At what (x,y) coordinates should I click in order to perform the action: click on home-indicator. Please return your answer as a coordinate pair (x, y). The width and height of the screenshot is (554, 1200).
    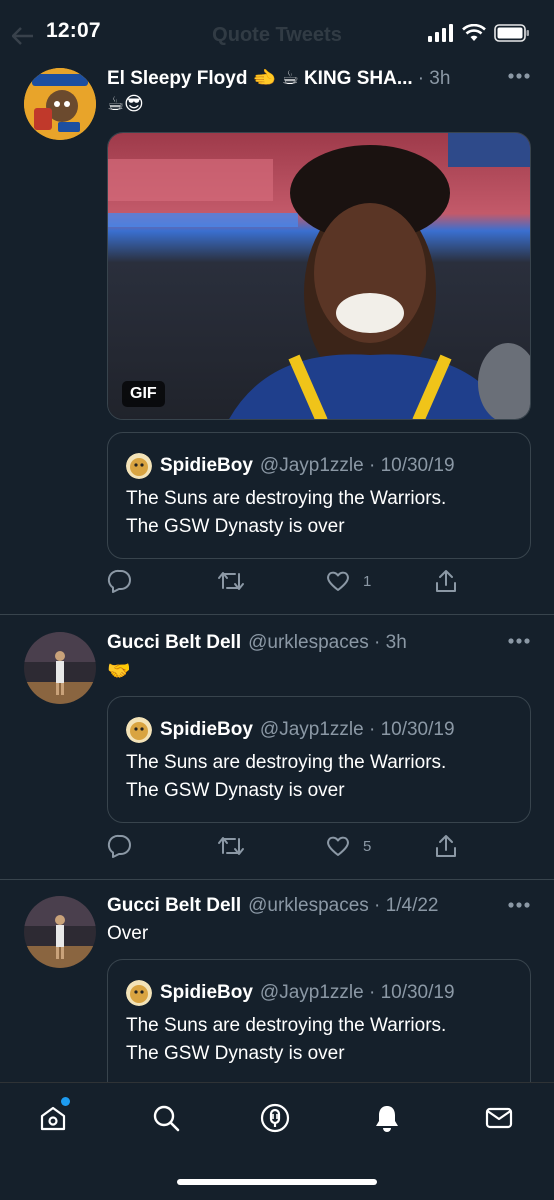
    Looking at the image, I should click on (277, 1182).